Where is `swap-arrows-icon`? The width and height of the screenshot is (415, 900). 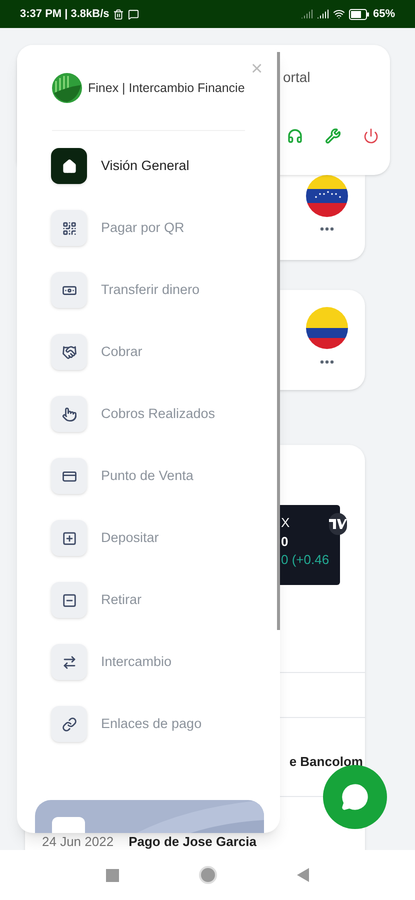 swap-arrows-icon is located at coordinates (69, 662).